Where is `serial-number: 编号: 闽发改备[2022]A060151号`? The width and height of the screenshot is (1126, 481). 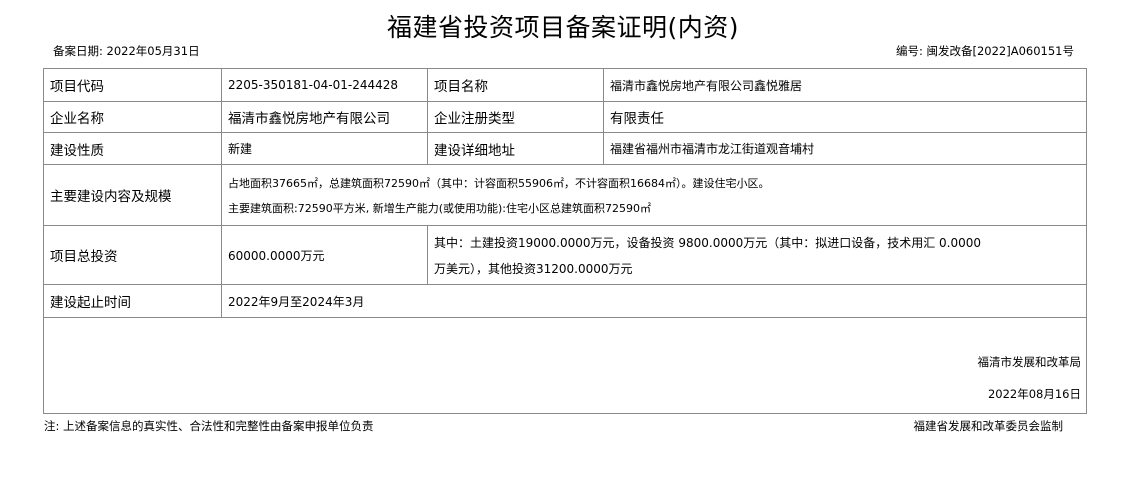 serial-number: 编号: 闽发改备[2022]A060151号 is located at coordinates (984, 51).